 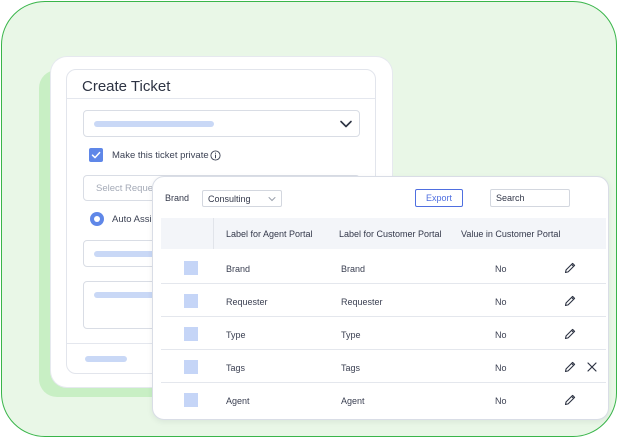 I want to click on table-row: Requester Requester No, so click(x=383, y=300).